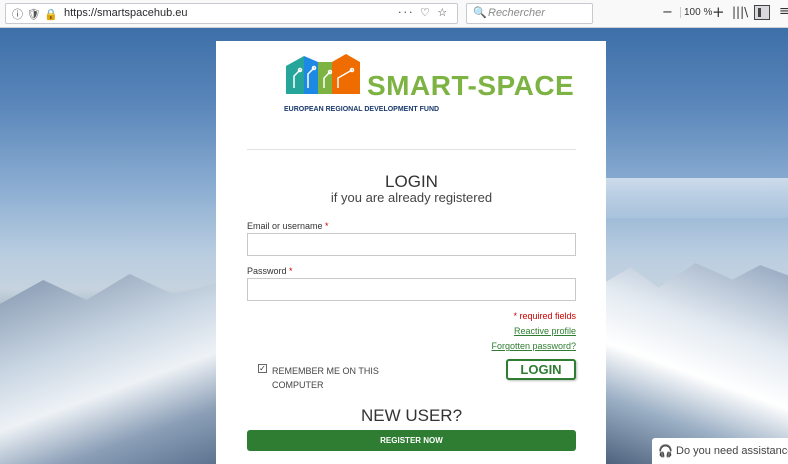 The image size is (788, 464). What do you see at coordinates (411, 244) in the screenshot?
I see `email-field` at bounding box center [411, 244].